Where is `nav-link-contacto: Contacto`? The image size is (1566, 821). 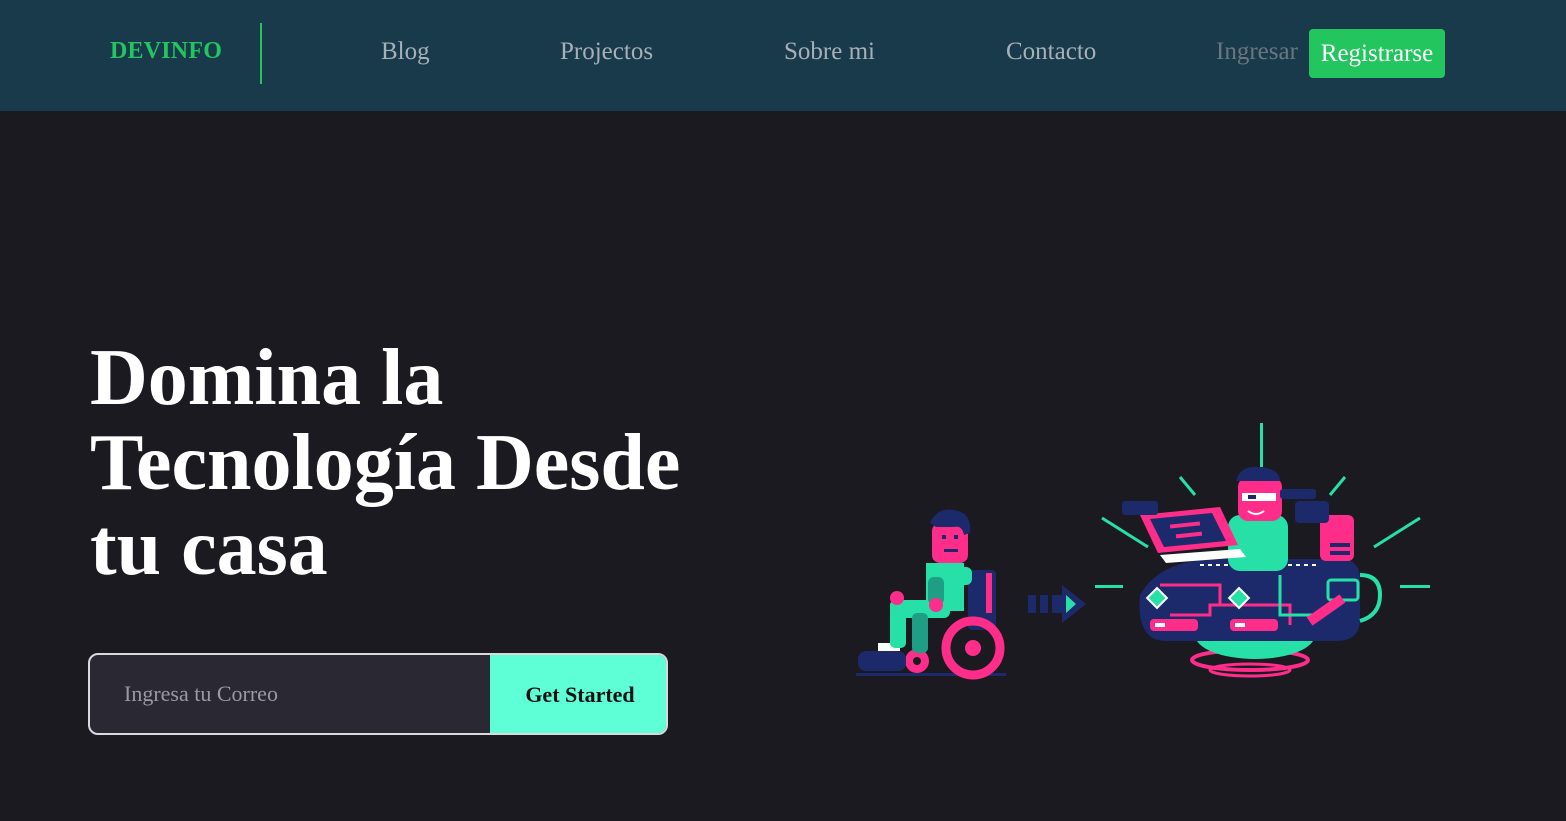
nav-link-contacto: Contacto is located at coordinates (1051, 52).